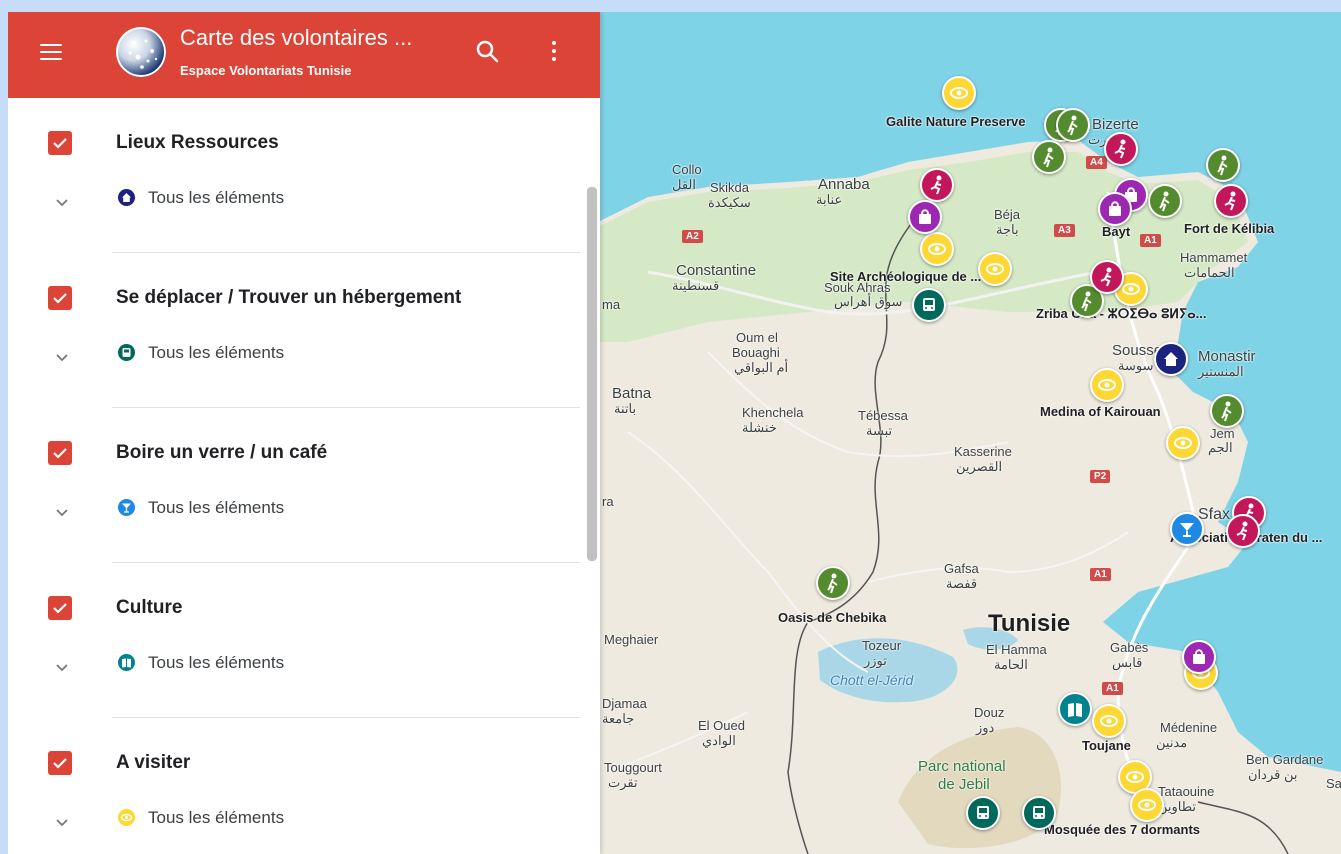 The height and width of the screenshot is (854, 1341). What do you see at coordinates (618, 718) in the screenshot?
I see `place-djamaa-ar: جامعة` at bounding box center [618, 718].